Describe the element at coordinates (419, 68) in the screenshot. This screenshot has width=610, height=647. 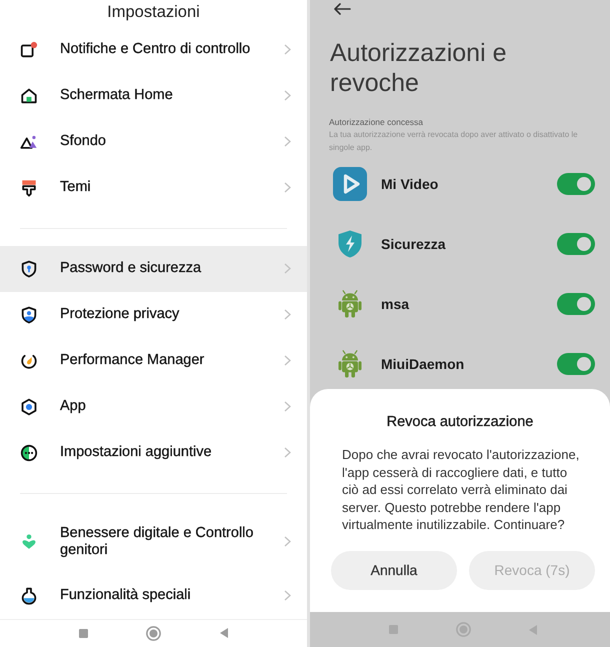
I see `page-title: Autorizzazioni e revoche` at that location.